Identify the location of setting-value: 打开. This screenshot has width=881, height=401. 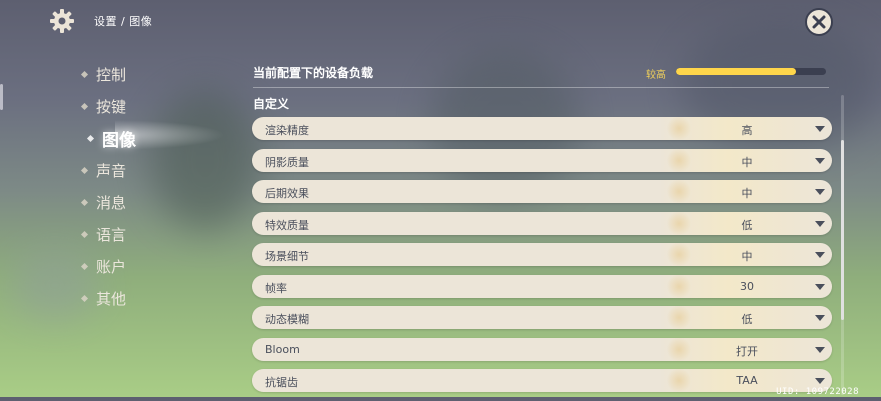
(747, 351).